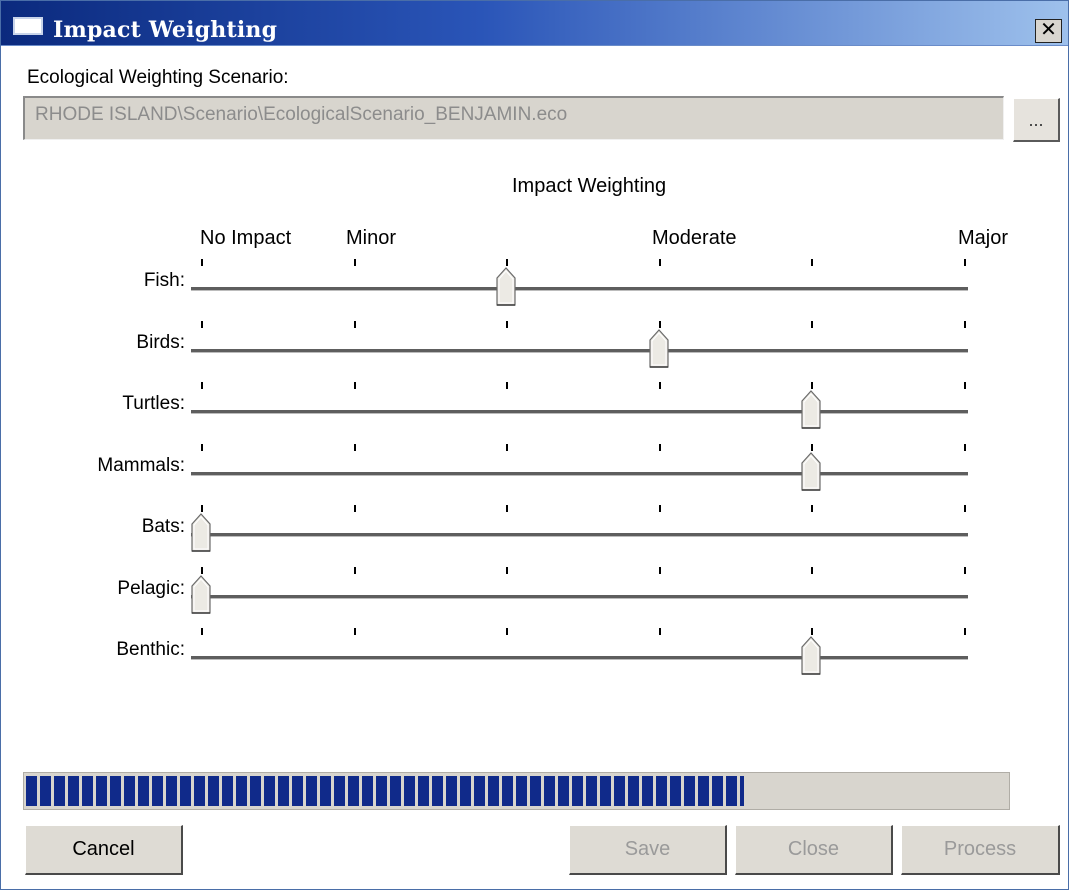 The image size is (1071, 892). What do you see at coordinates (104, 850) in the screenshot?
I see `cancel-button: Cancel` at bounding box center [104, 850].